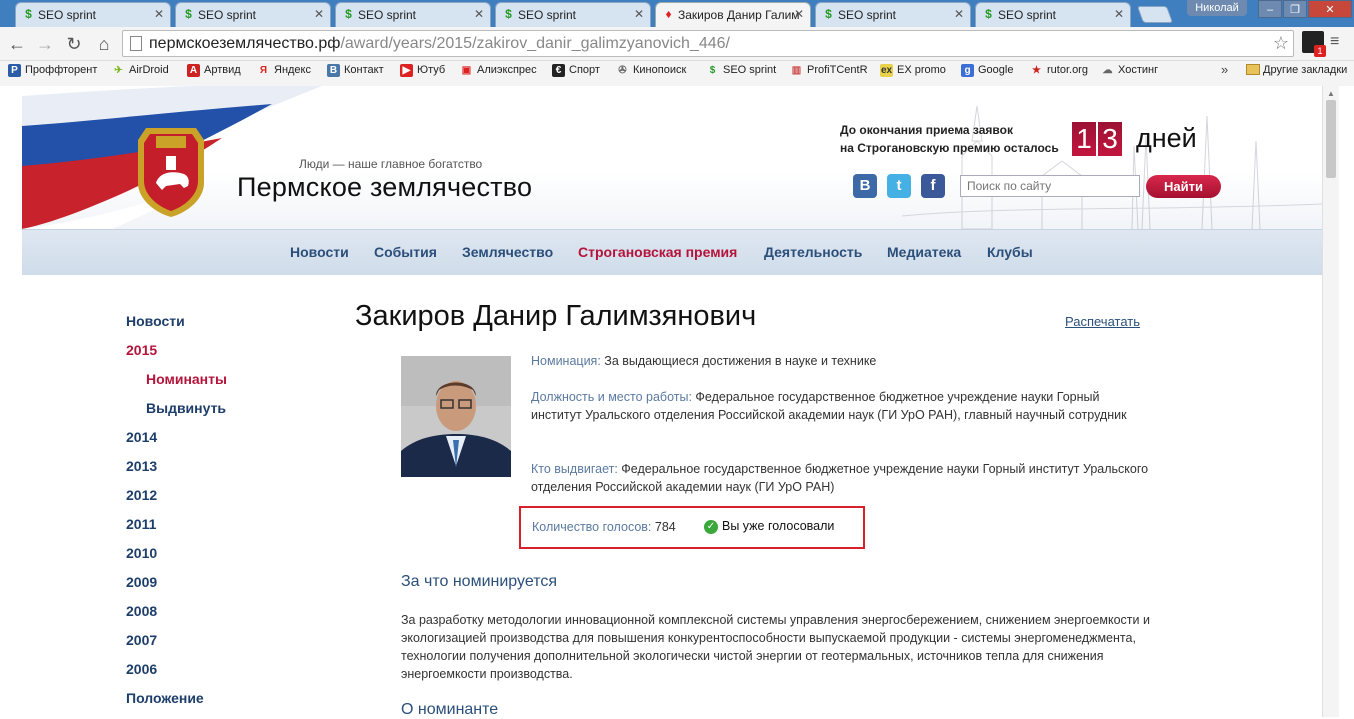  I want to click on site-name: Пермское землячество, so click(384, 187).